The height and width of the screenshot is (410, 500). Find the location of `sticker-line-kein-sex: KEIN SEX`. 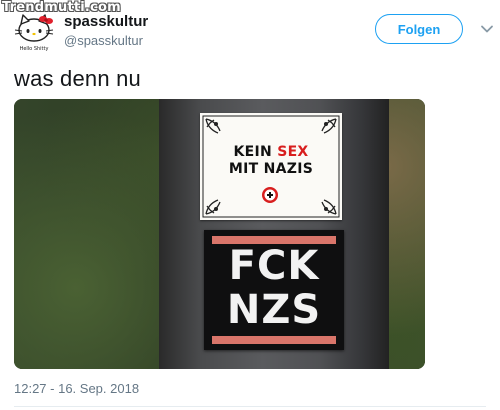

sticker-line-kein-sex: KEIN SEX is located at coordinates (271, 152).